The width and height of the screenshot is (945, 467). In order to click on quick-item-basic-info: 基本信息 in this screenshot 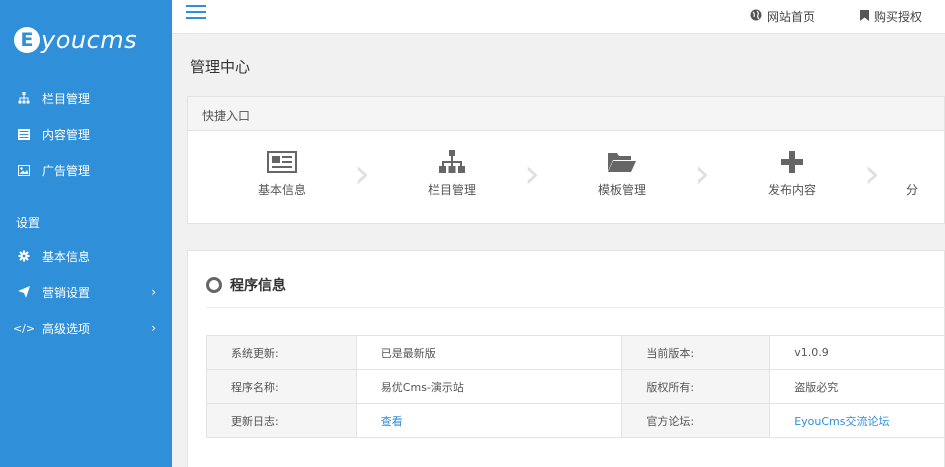, I will do `click(282, 172)`.